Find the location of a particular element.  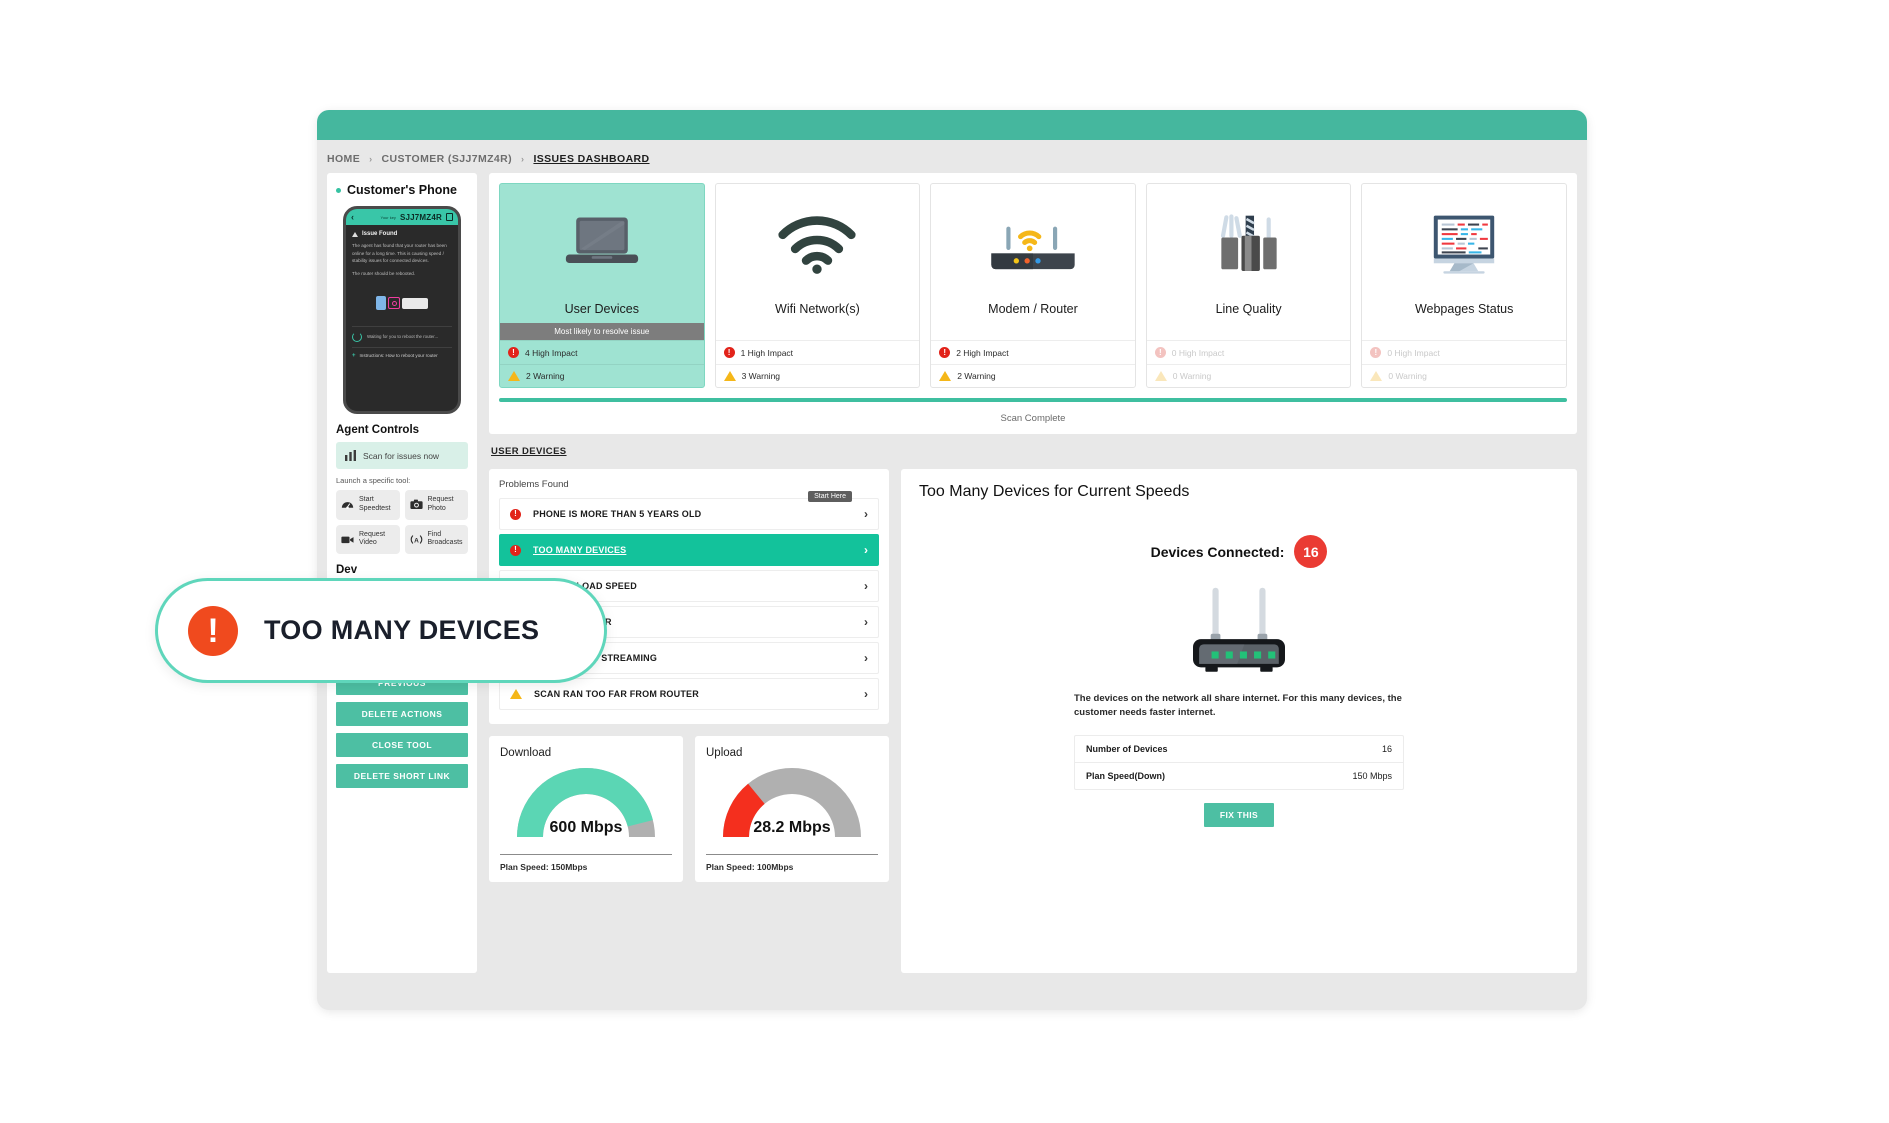

customer-phone-heading: Customer's Phone is located at coordinates (402, 190).